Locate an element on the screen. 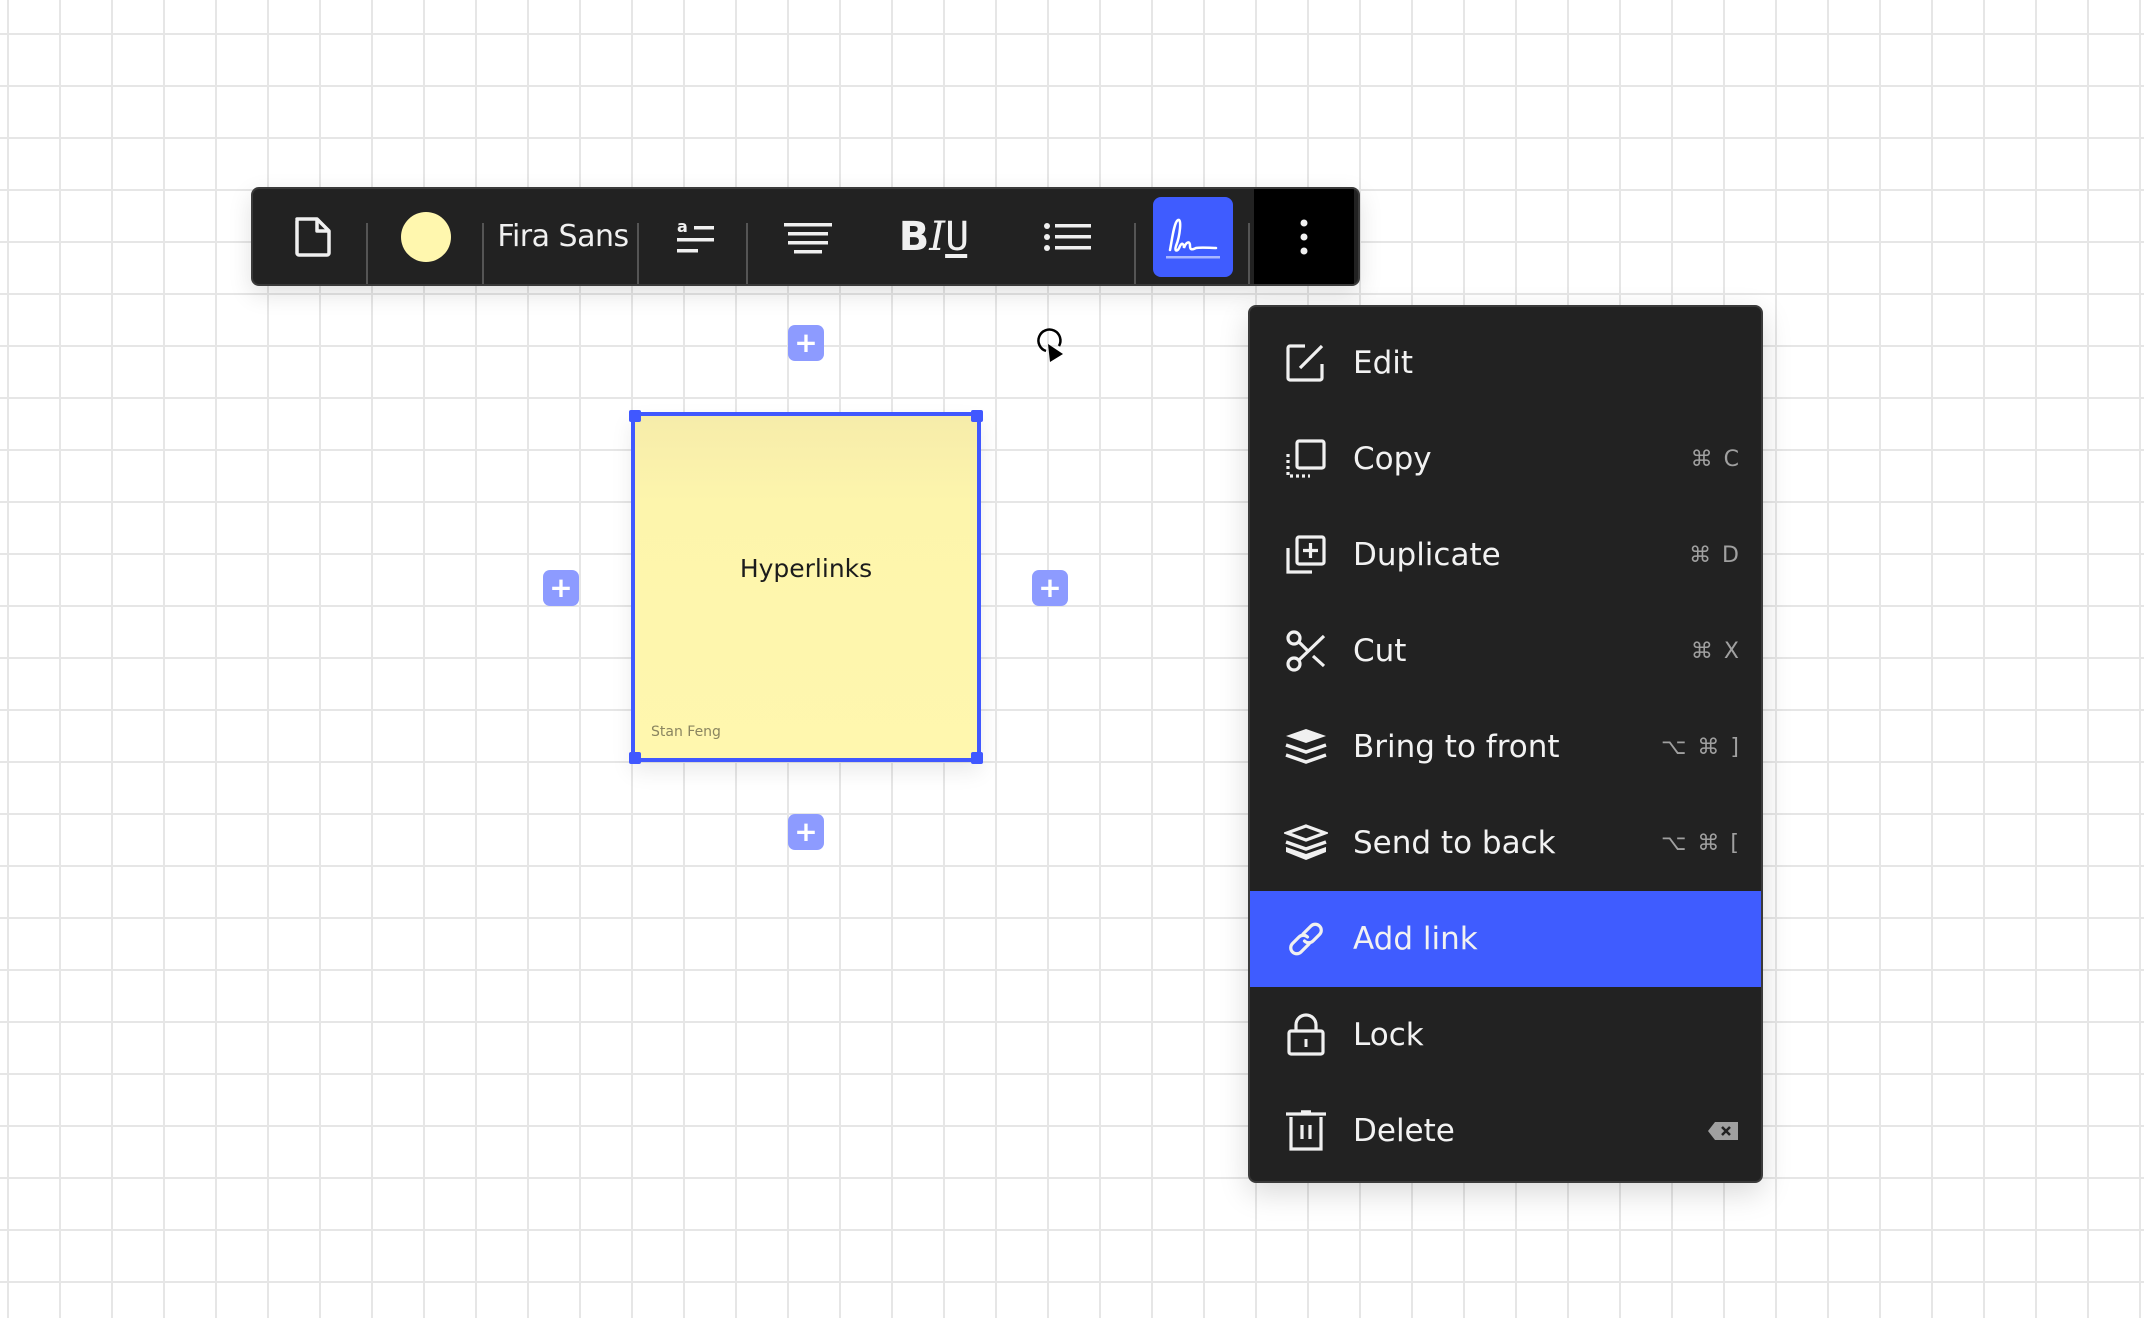  sticky-note: Hyperlinks Stan Feng is located at coordinates (806, 587).